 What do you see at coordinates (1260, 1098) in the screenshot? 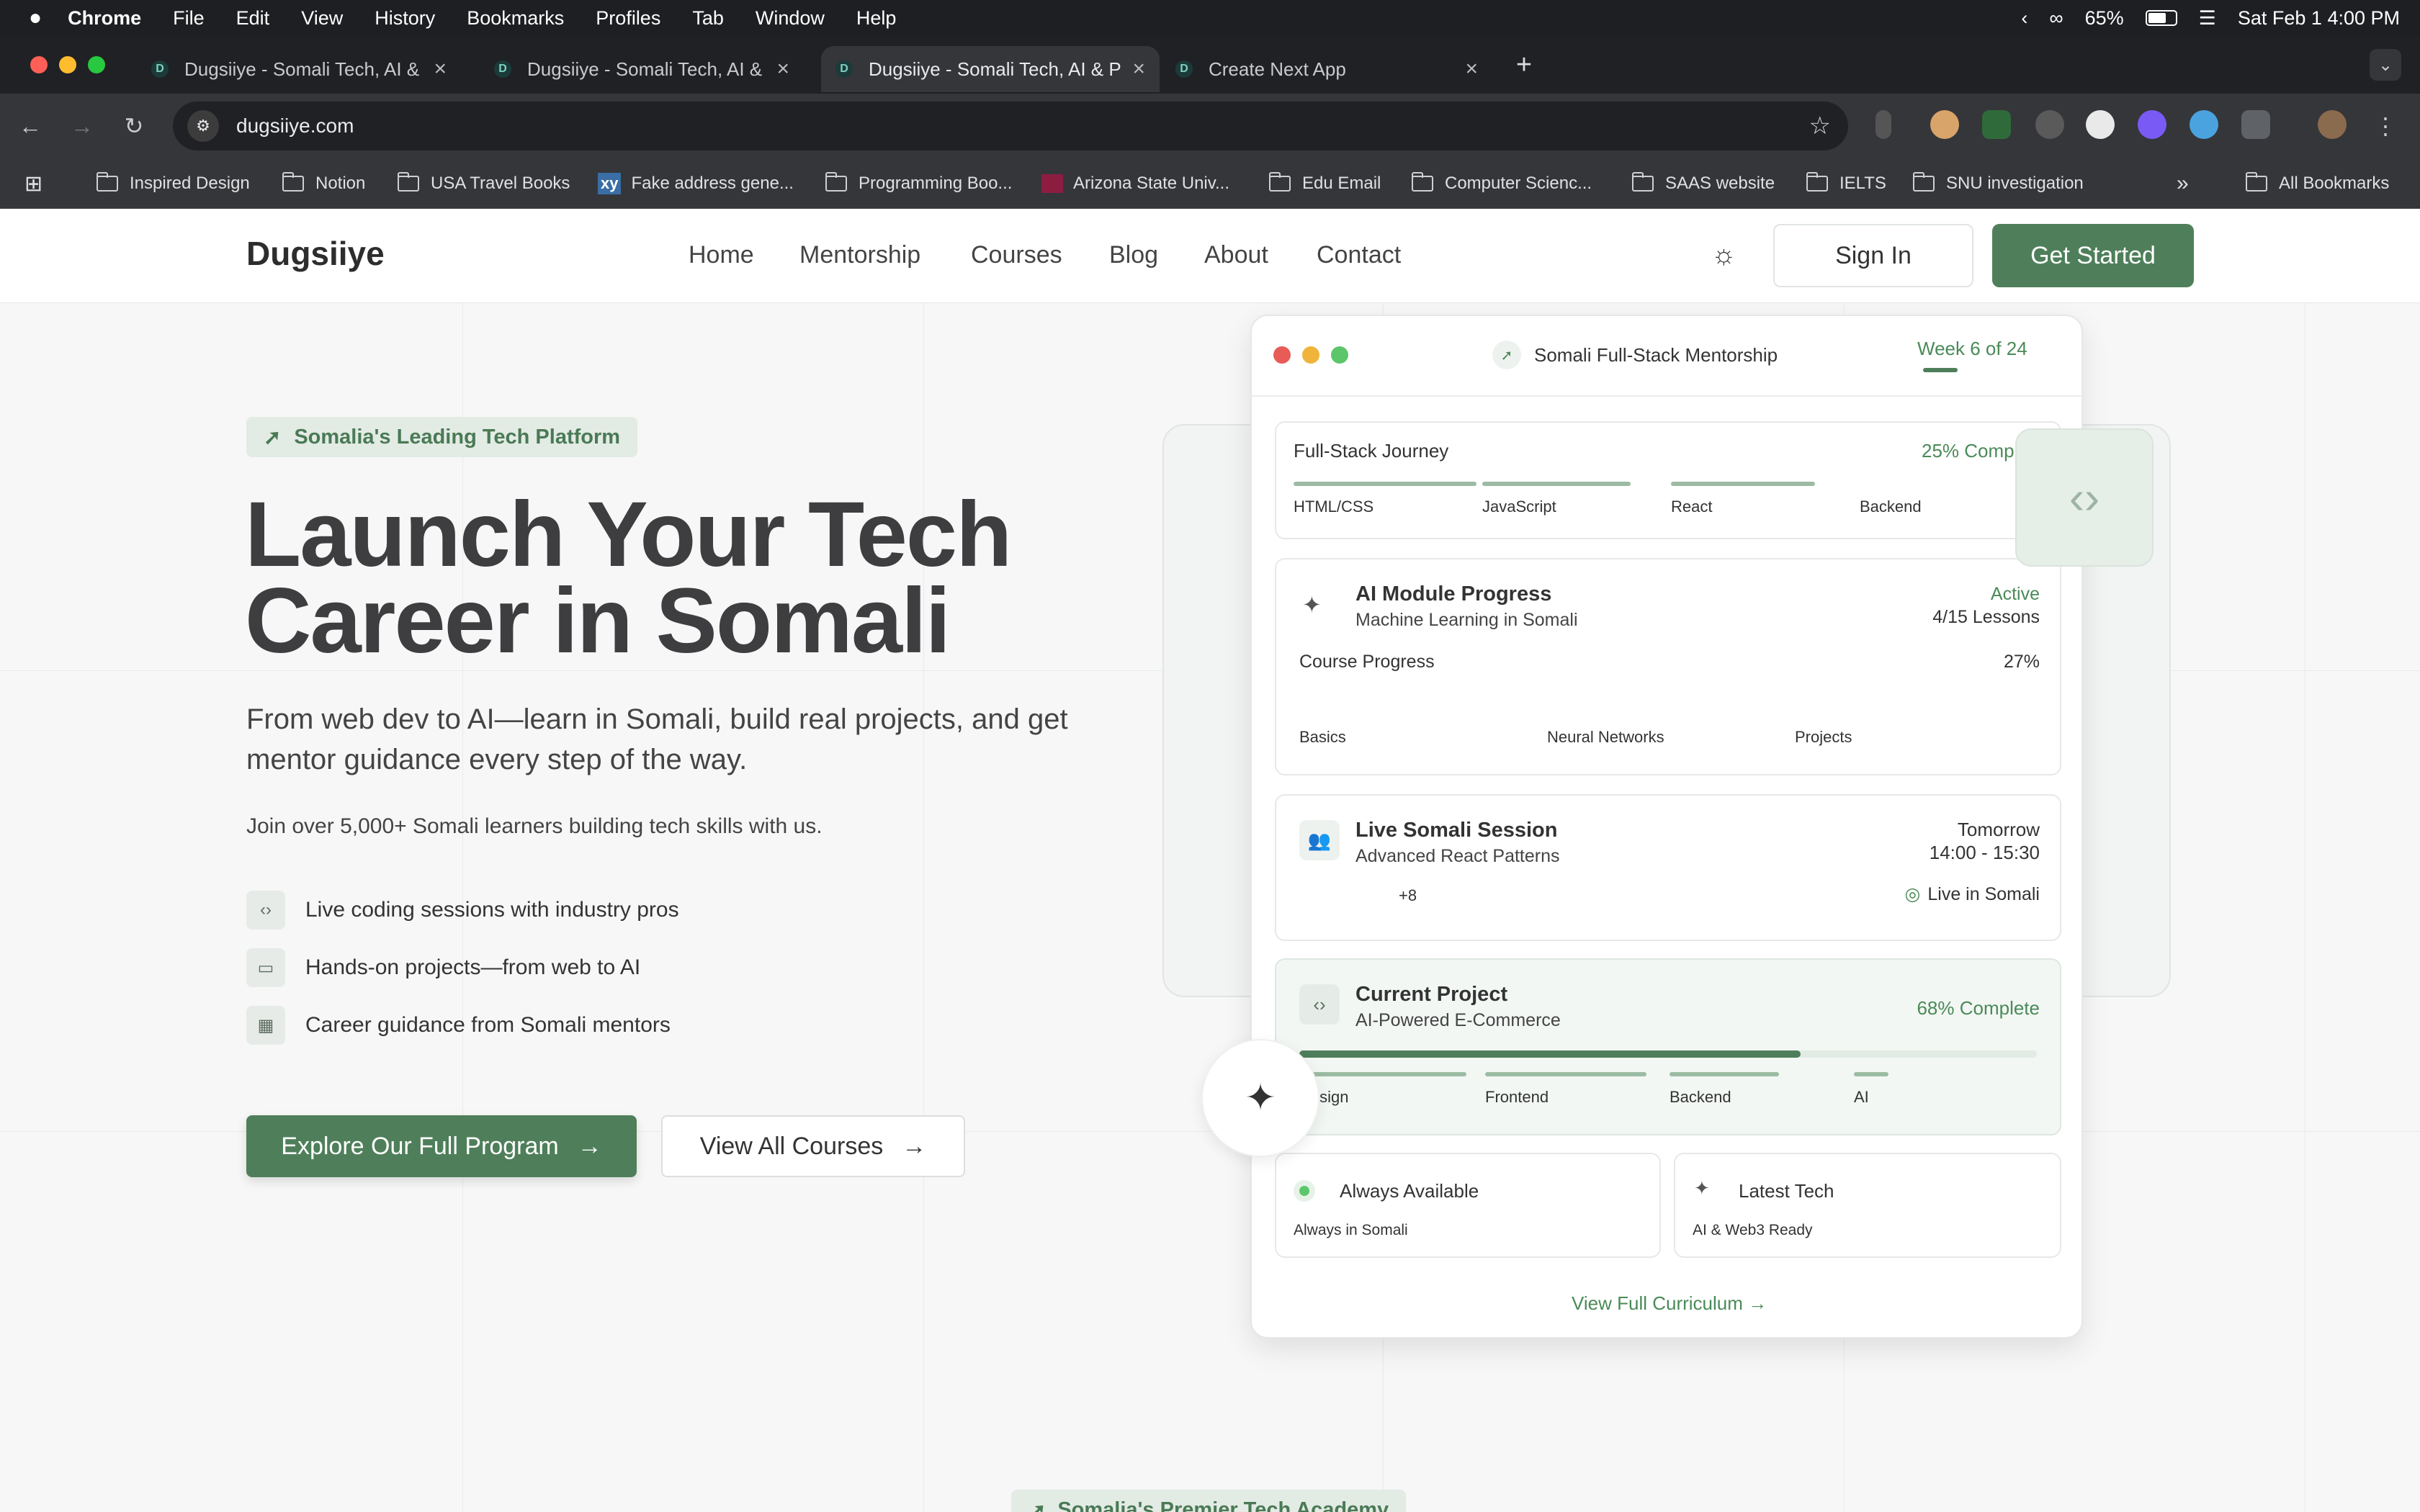
I see `floating-sparkles-button: ✦` at bounding box center [1260, 1098].